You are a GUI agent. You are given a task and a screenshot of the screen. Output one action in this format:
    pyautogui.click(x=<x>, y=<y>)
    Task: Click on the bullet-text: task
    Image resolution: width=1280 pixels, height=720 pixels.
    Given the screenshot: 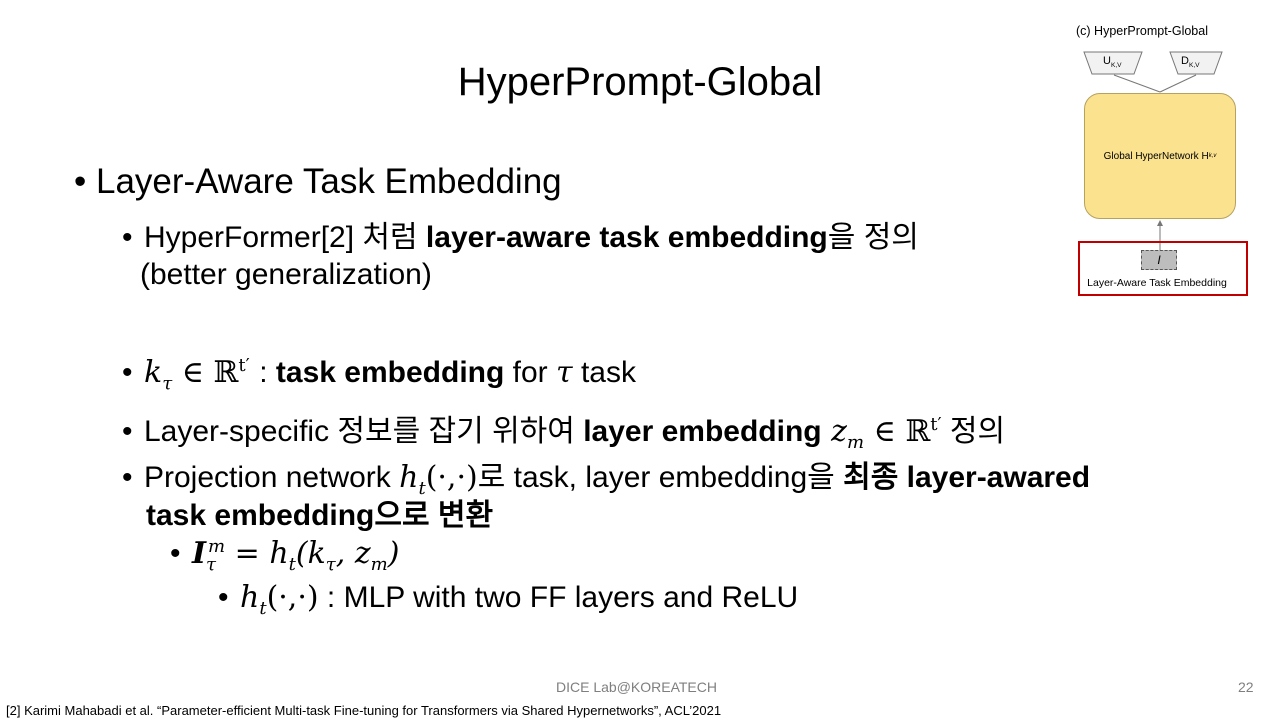 What is the action you would take?
    pyautogui.click(x=604, y=372)
    